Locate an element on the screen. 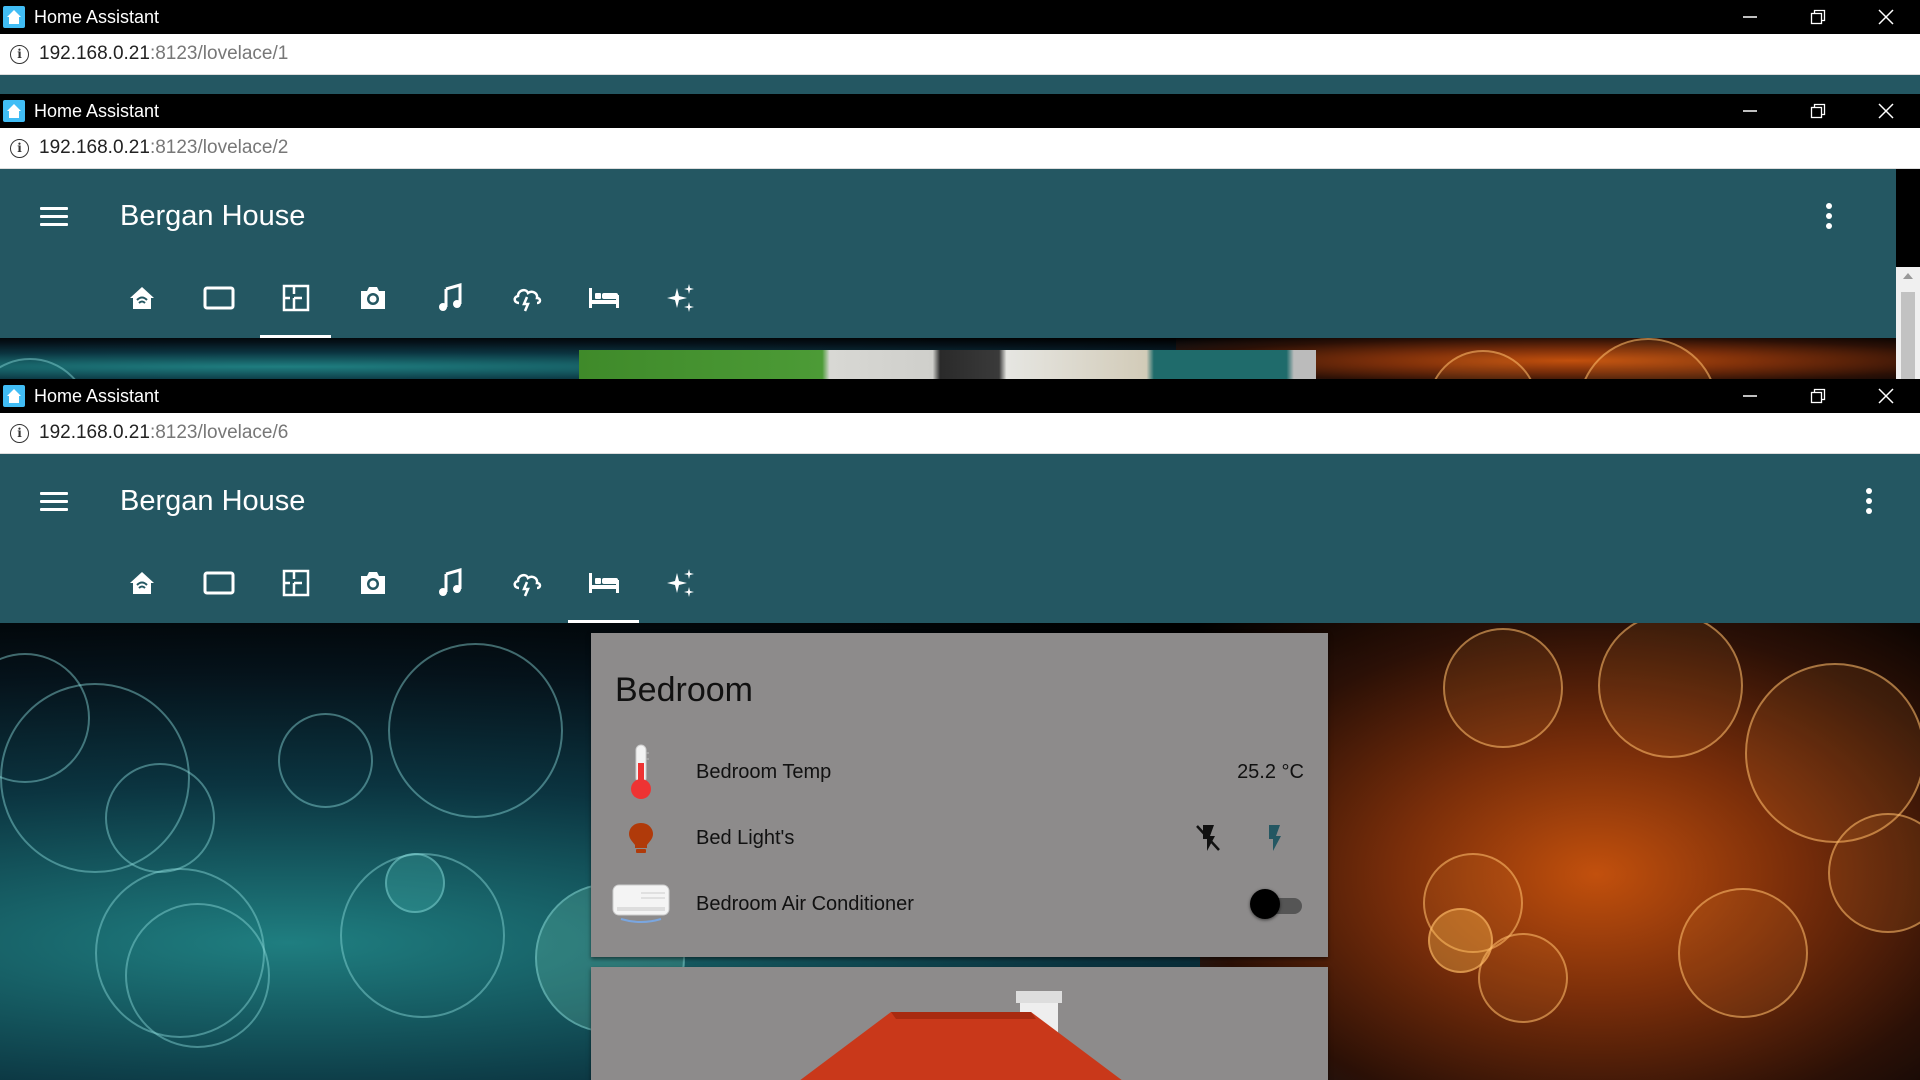 This screenshot has height=1080, width=1920. app-bar-strip is located at coordinates (960, 84).